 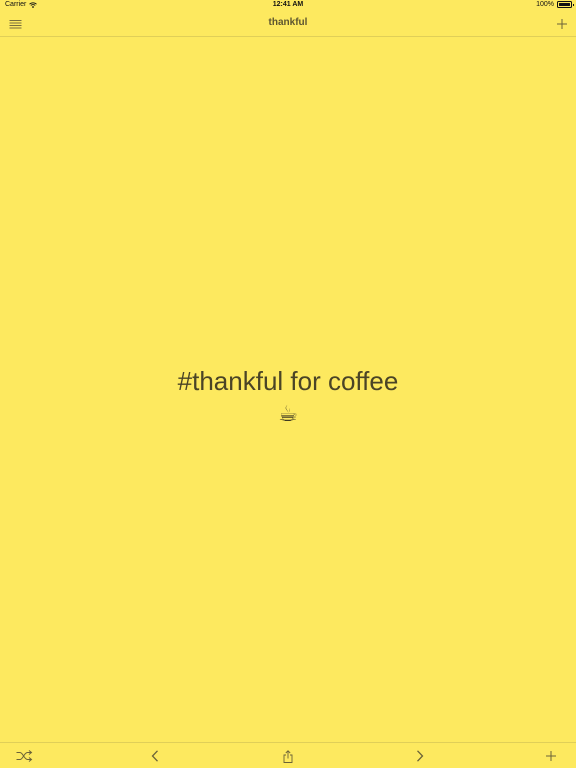 What do you see at coordinates (288, 413) in the screenshot?
I see `coffee-icon: ☕` at bounding box center [288, 413].